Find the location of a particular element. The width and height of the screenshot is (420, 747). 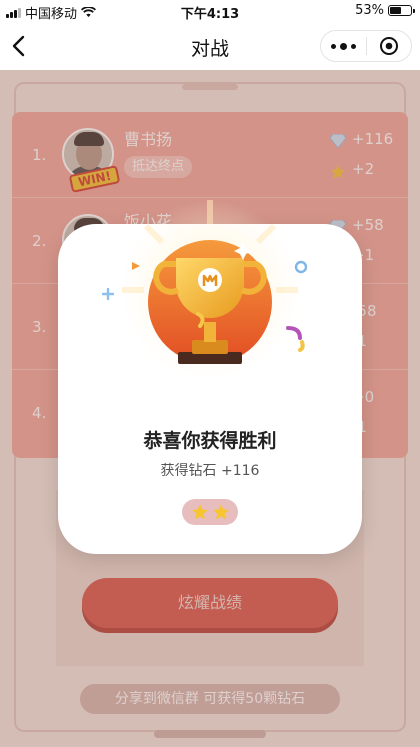

close-target-icon is located at coordinates (388, 46).